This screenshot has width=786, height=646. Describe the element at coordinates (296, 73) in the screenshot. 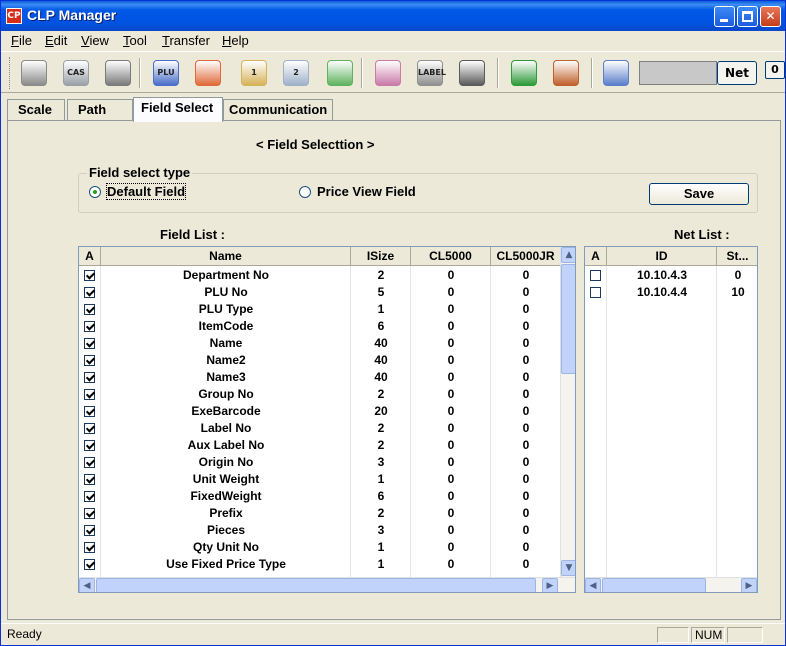

I see `scale-2-button: 2` at that location.